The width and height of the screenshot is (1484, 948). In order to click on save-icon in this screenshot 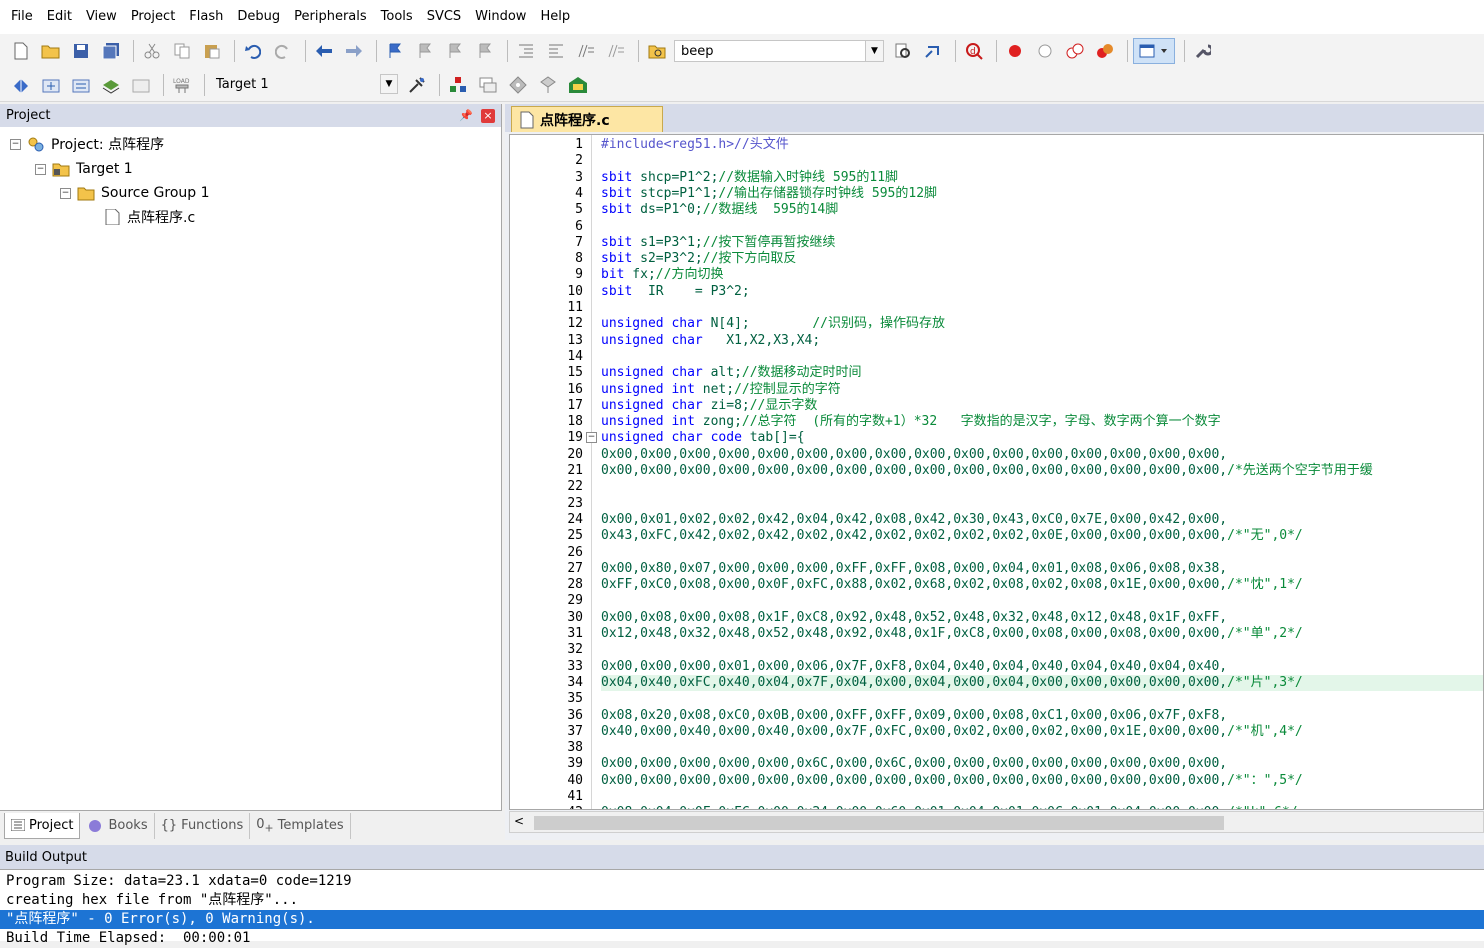, I will do `click(81, 51)`.